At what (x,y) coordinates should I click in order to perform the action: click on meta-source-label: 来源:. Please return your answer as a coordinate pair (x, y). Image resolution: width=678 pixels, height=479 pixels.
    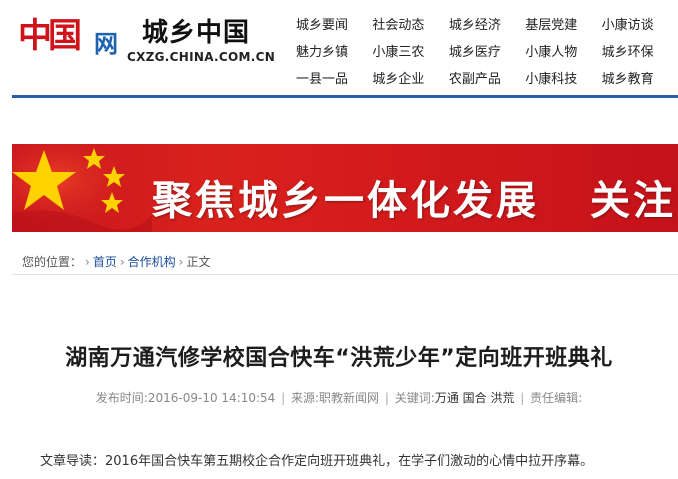
    Looking at the image, I should click on (305, 398).